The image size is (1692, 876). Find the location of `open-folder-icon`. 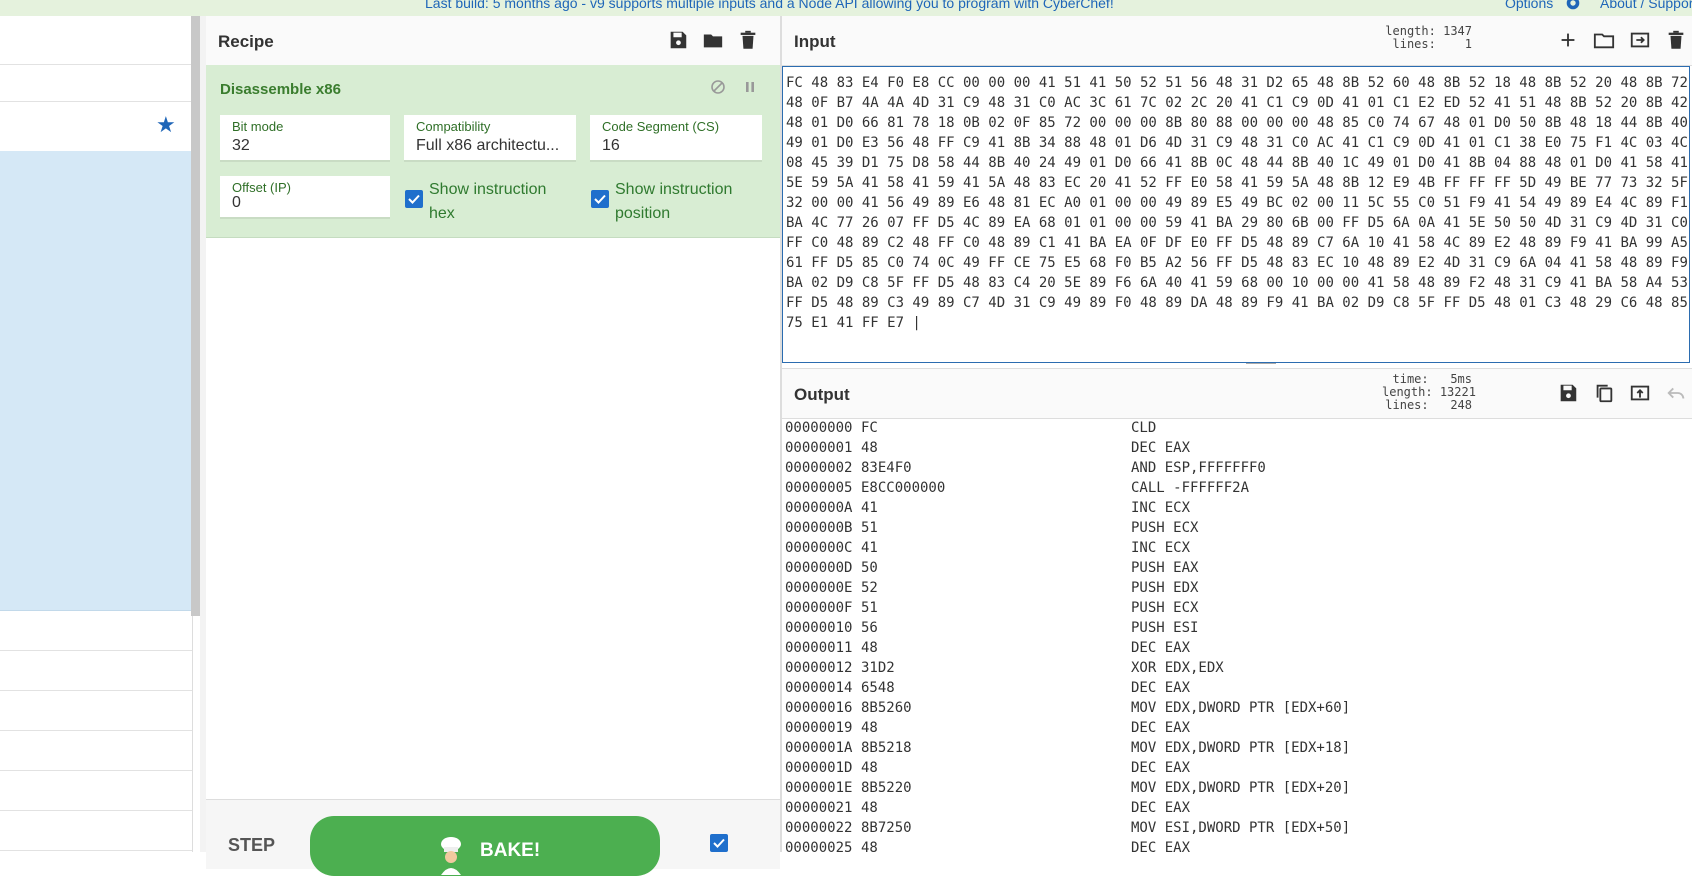

open-folder-icon is located at coordinates (1604, 40).